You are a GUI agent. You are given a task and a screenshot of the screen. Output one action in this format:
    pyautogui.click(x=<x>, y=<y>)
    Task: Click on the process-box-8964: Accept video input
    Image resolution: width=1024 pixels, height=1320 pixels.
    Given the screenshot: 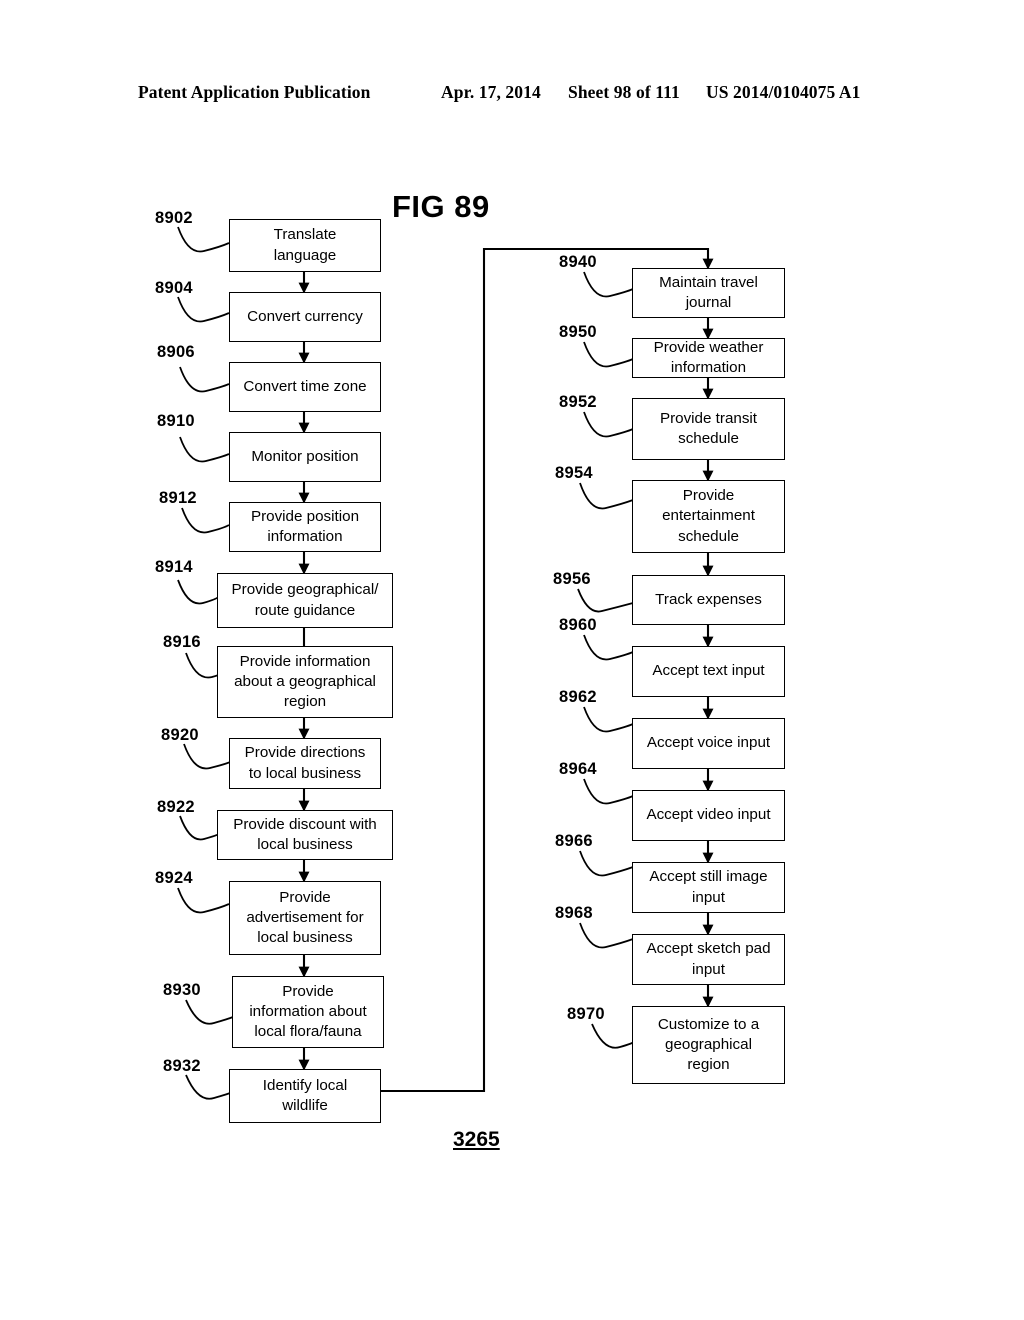 What is the action you would take?
    pyautogui.click(x=708, y=815)
    